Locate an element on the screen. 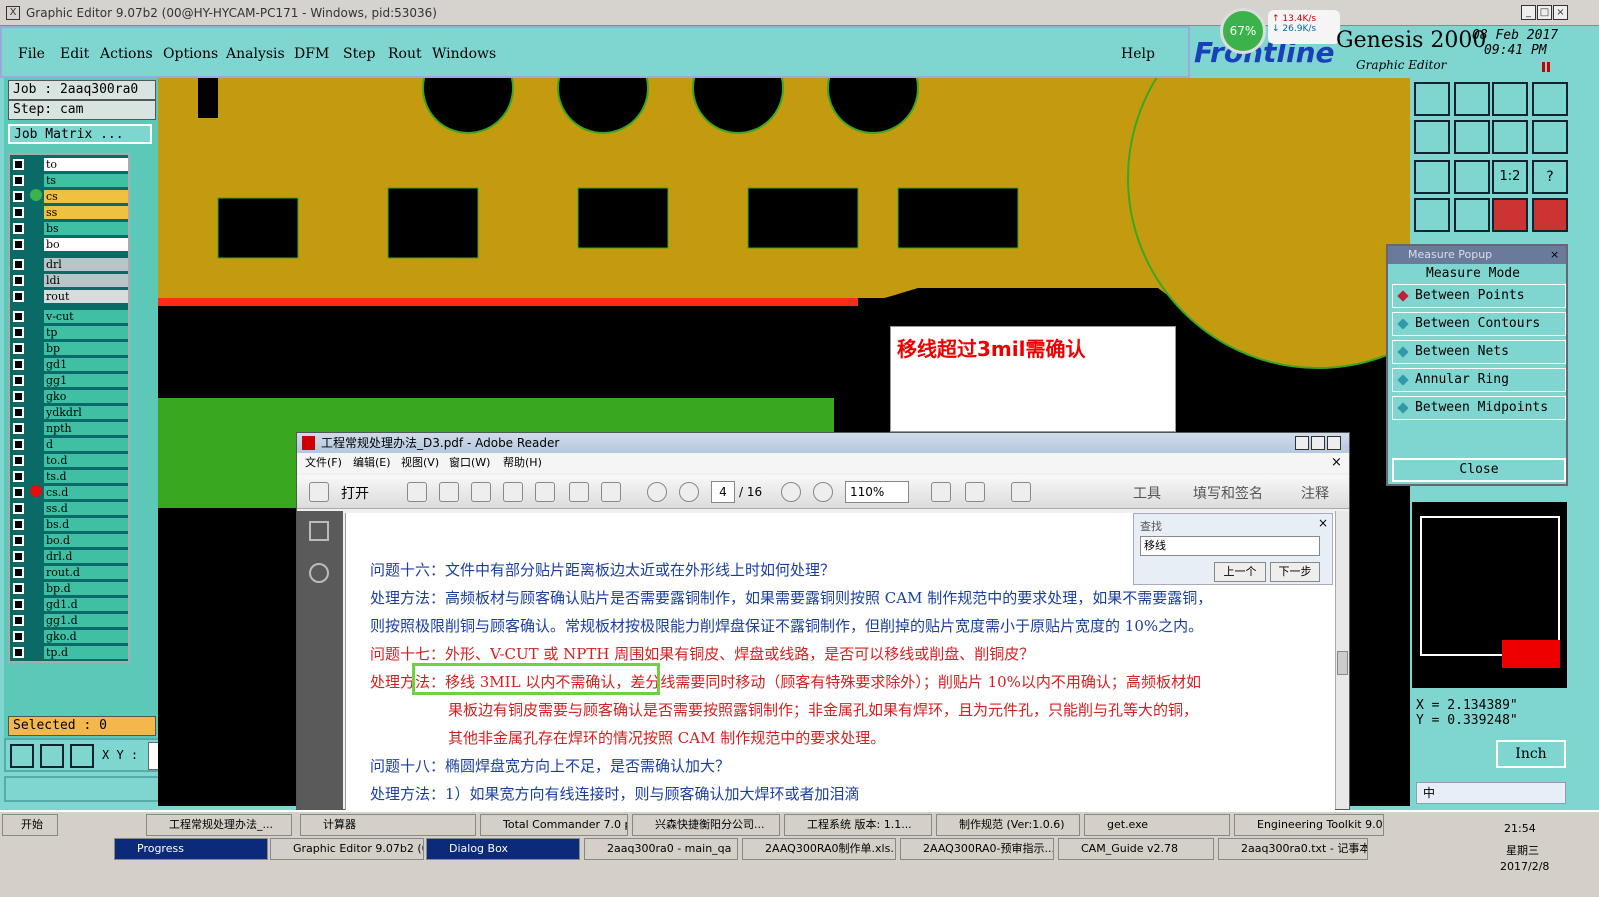 This screenshot has height=897, width=1599. taskbar-item: get.exe is located at coordinates (1157, 825).